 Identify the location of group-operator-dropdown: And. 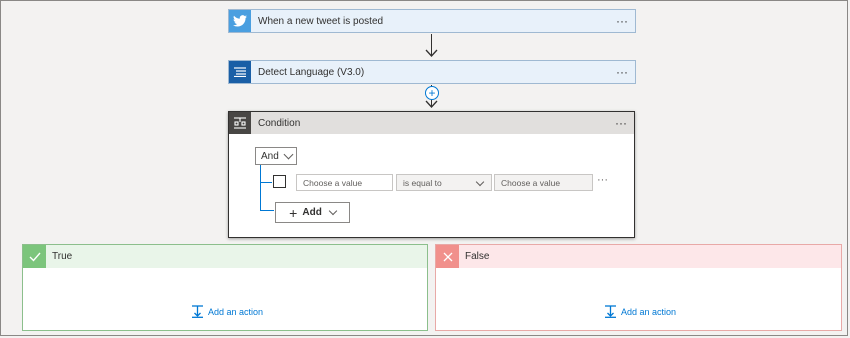
(276, 156).